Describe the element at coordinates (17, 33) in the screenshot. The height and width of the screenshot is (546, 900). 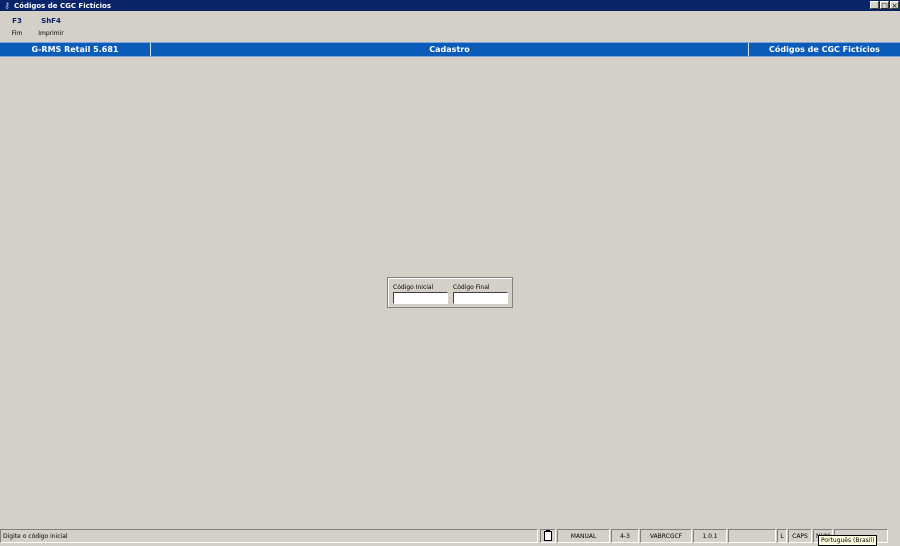
I see `fim-label: Fim` at that location.